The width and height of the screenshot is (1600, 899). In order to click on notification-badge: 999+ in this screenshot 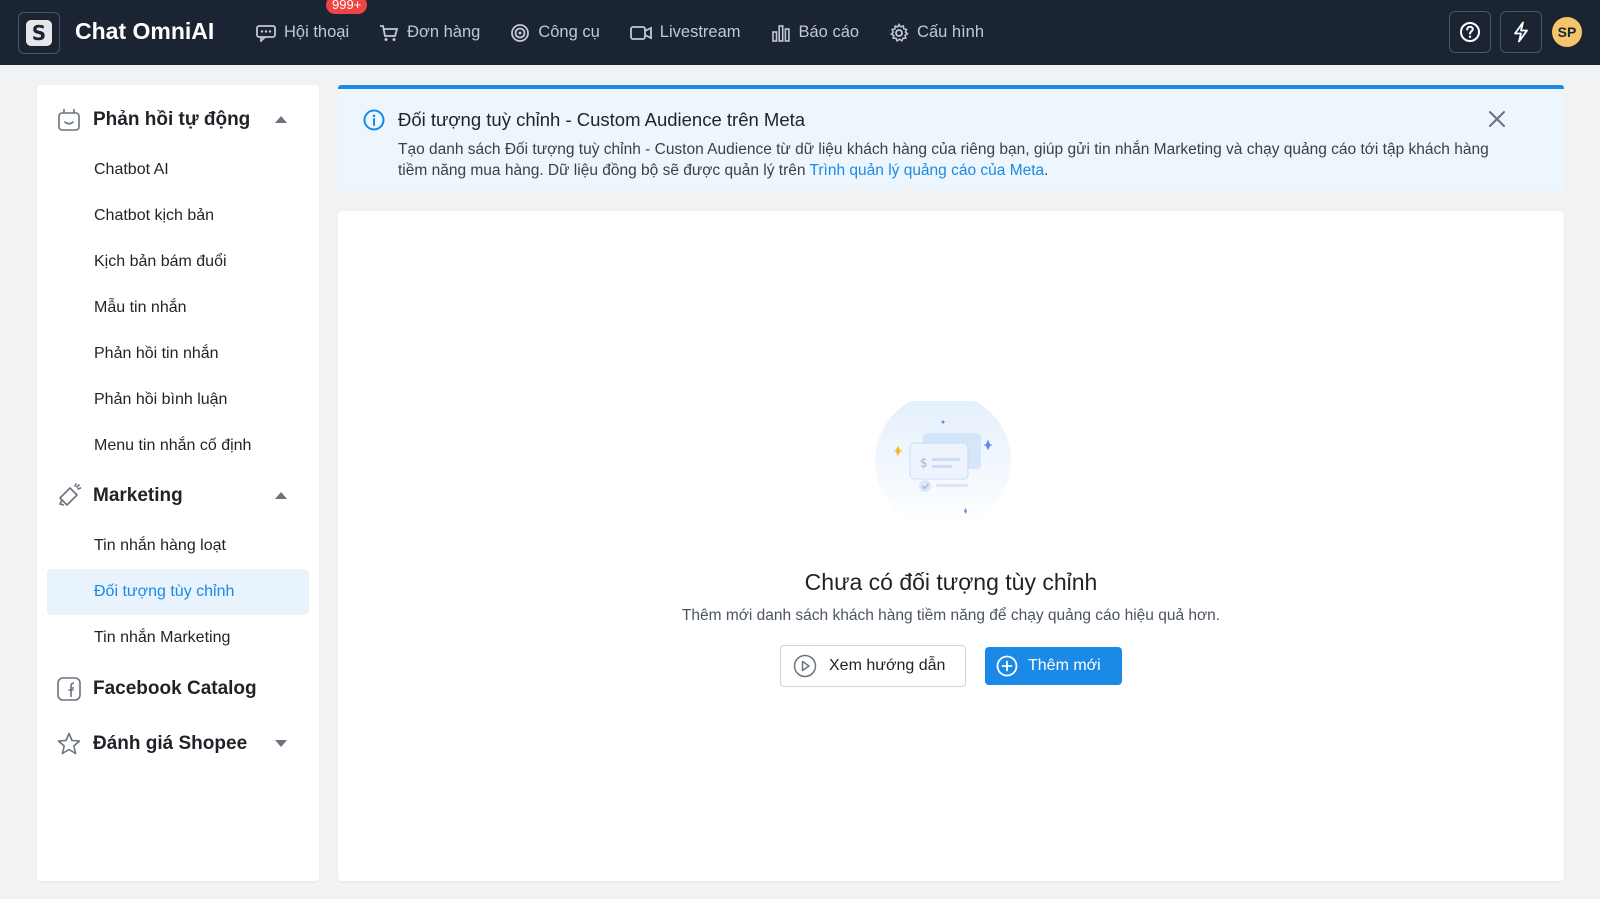, I will do `click(347, 7)`.